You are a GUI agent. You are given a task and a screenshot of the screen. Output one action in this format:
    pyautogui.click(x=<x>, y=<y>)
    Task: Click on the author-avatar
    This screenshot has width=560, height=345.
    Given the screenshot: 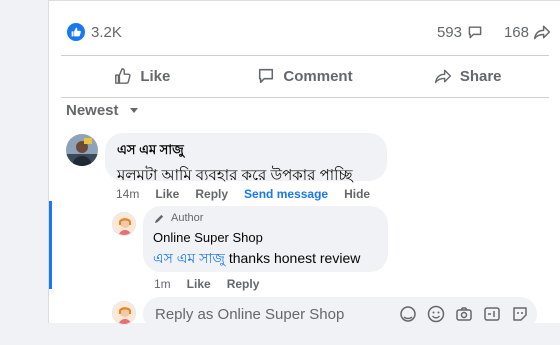 What is the action you would take?
    pyautogui.click(x=124, y=224)
    